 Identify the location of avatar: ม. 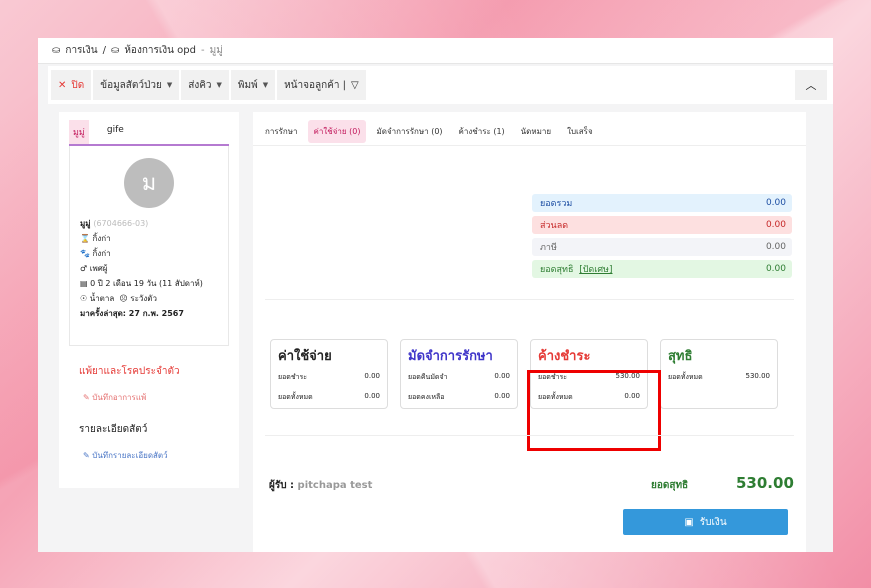
(149, 183).